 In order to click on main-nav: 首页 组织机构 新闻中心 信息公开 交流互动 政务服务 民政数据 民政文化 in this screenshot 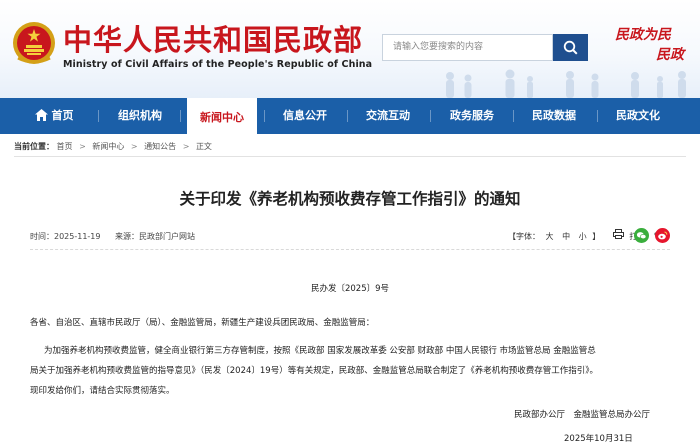, I will do `click(350, 118)`.